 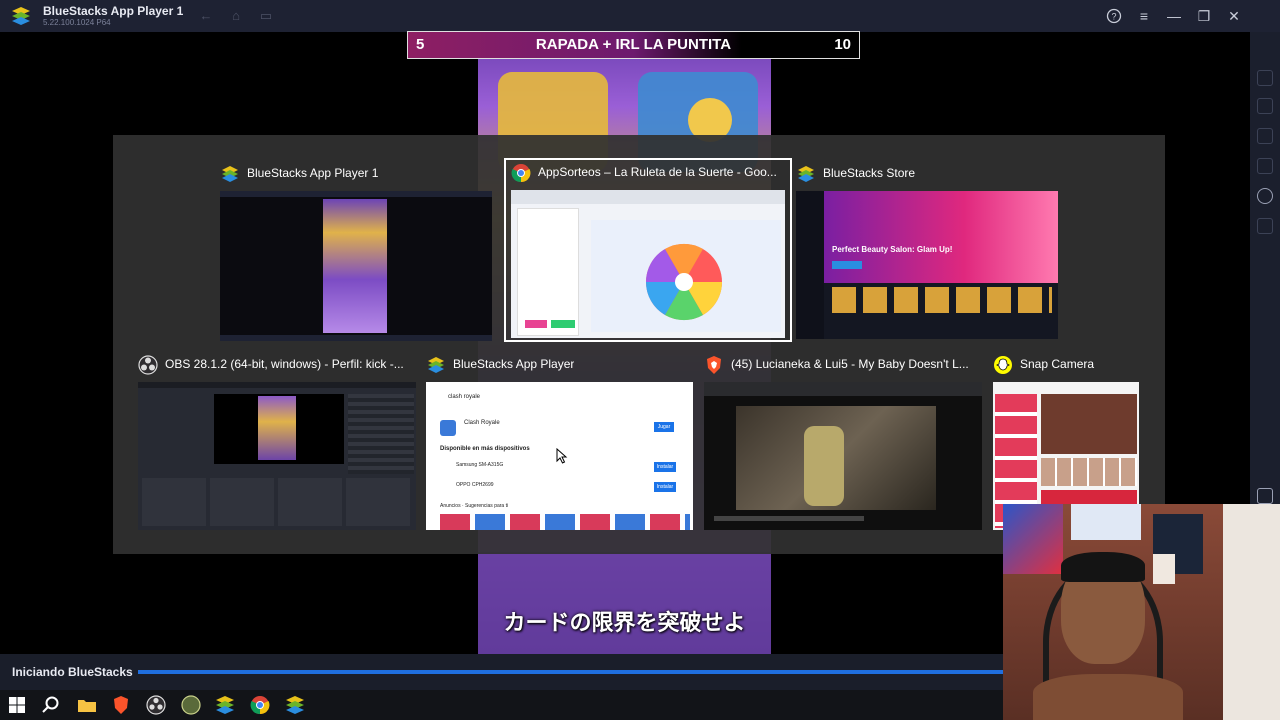 What do you see at coordinates (1265, 196) in the screenshot?
I see `sidebar-rotate-icon` at bounding box center [1265, 196].